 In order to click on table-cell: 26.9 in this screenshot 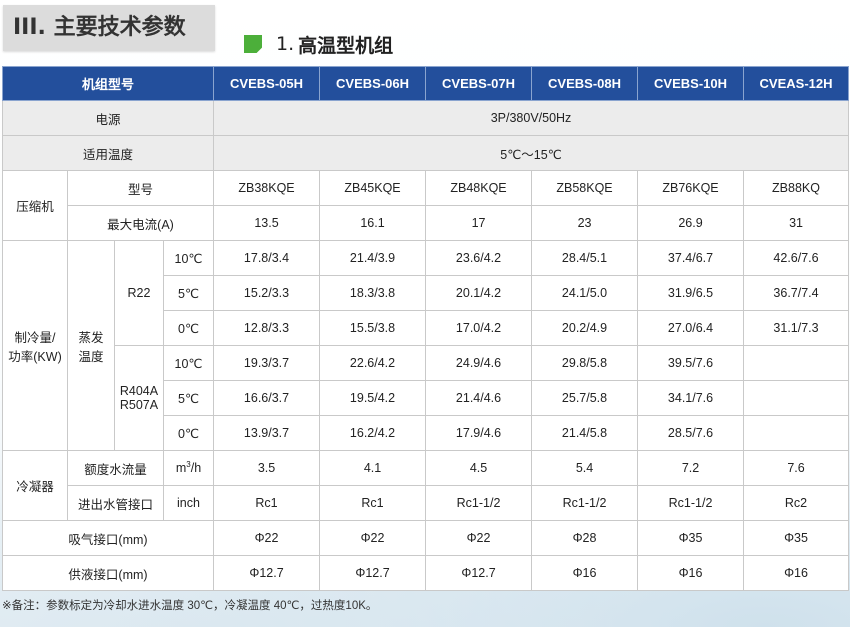, I will do `click(691, 223)`.